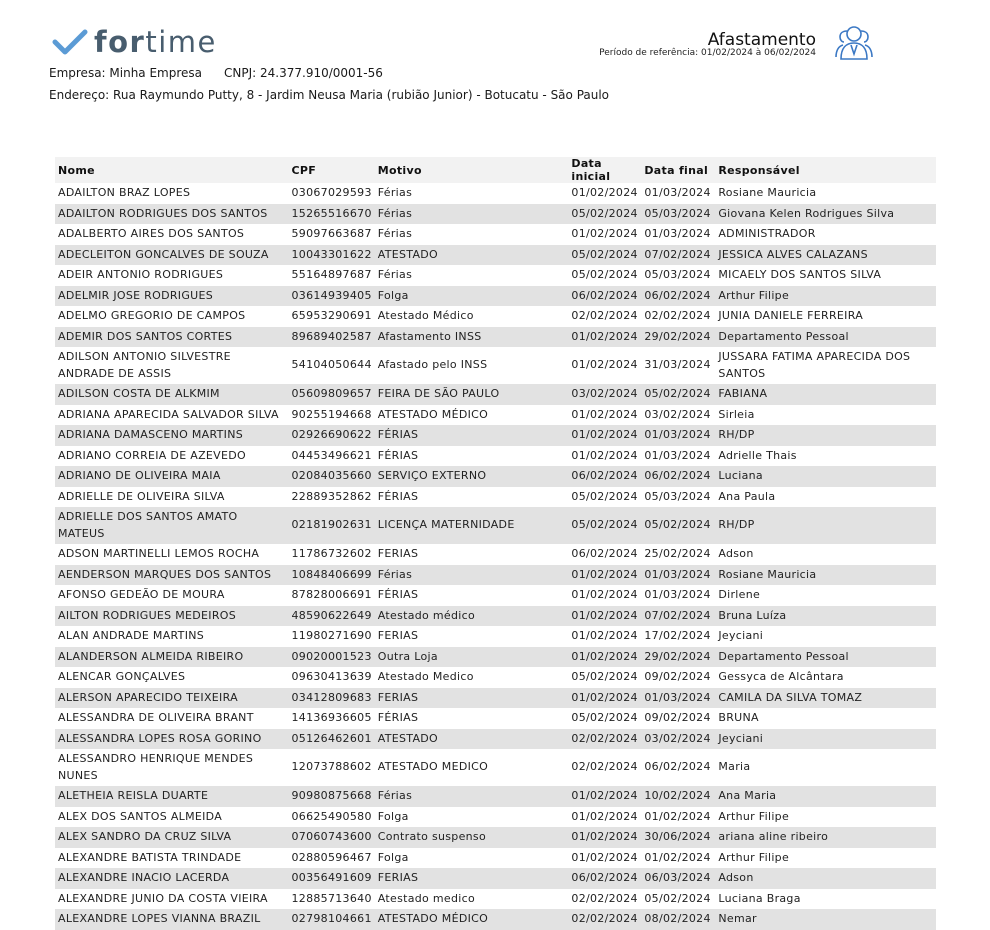 This screenshot has height=930, width=990. What do you see at coordinates (678, 170) in the screenshot?
I see `col-header-data-final: Data final` at bounding box center [678, 170].